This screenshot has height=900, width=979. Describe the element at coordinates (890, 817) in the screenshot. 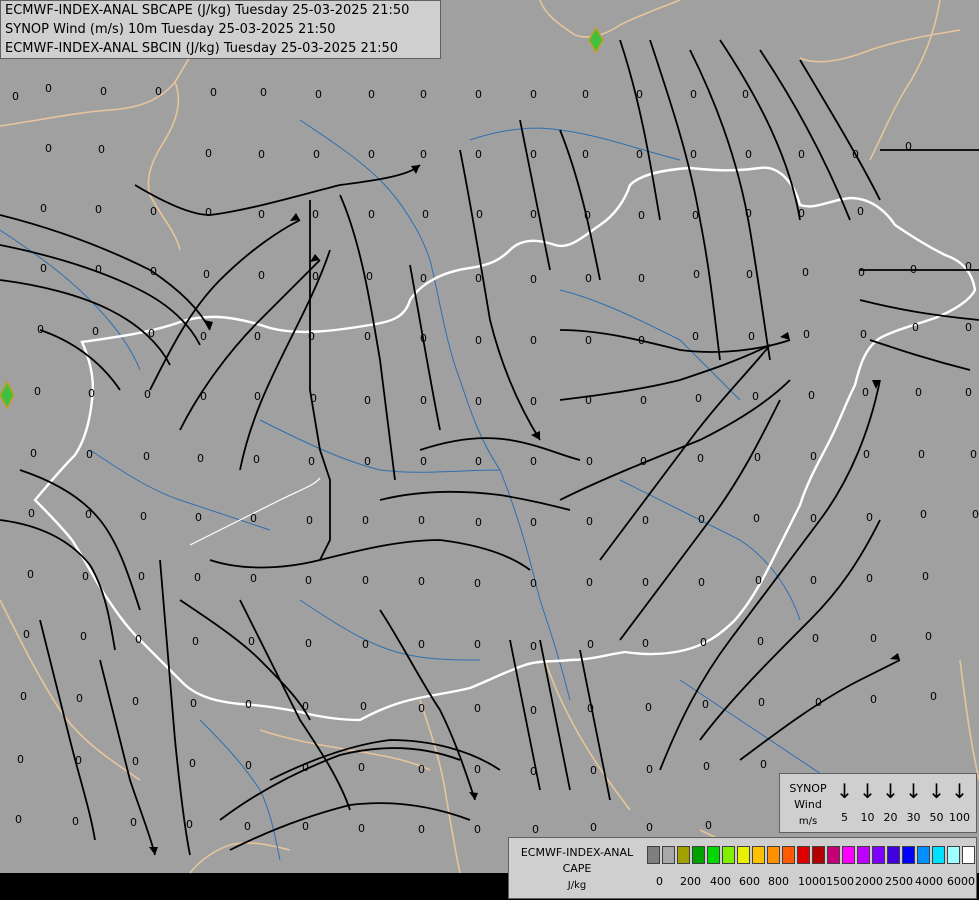

I see `wind-speed-label: 20` at that location.